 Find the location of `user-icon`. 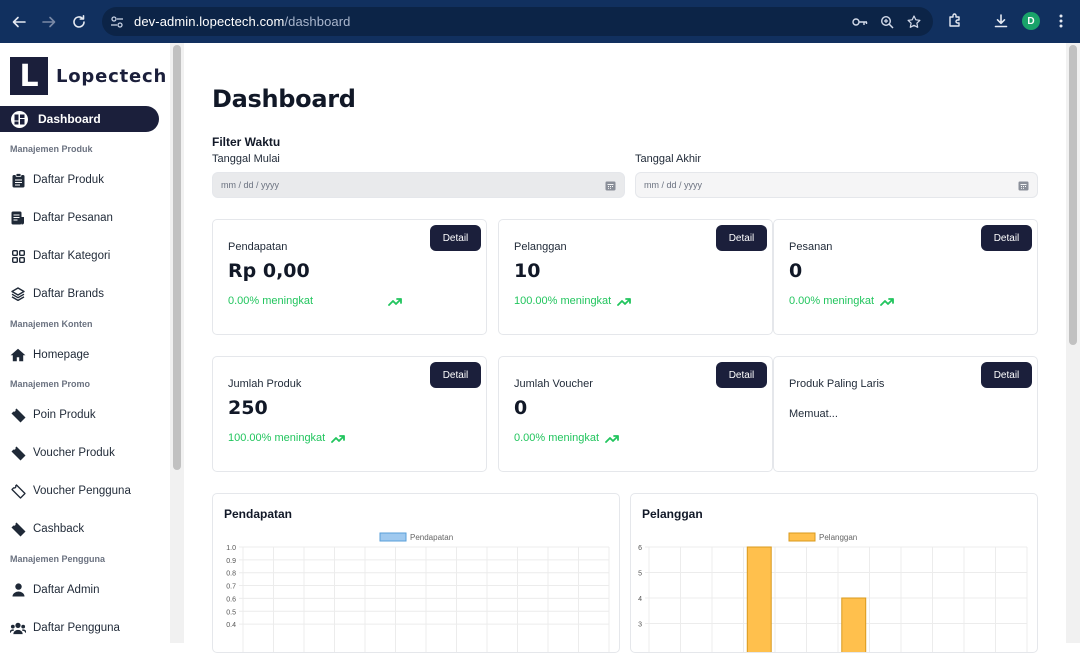

user-icon is located at coordinates (18, 590).